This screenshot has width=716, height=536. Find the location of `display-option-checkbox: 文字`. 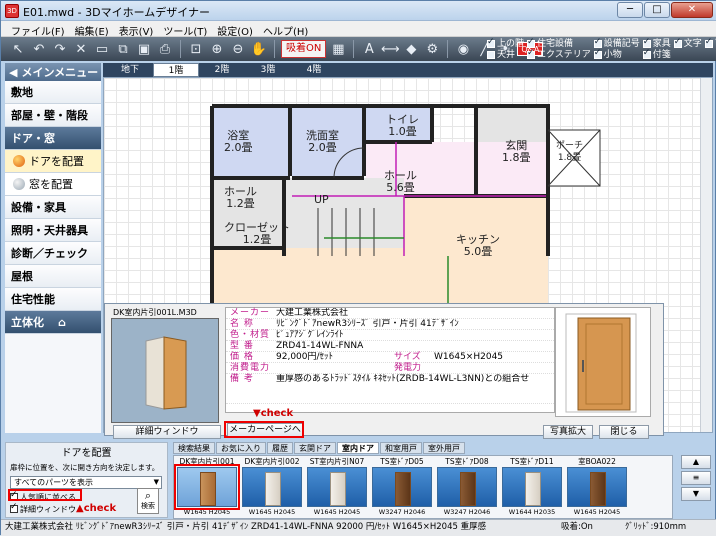

display-option-checkbox: 文字 is located at coordinates (687, 43).